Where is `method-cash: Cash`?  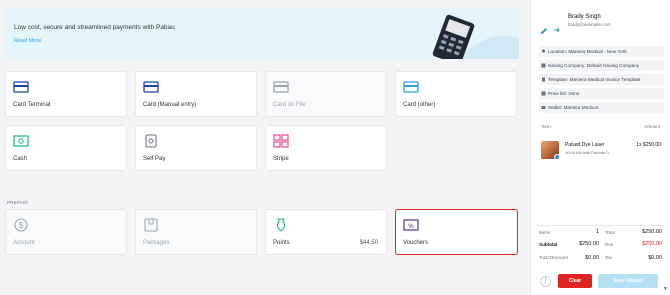
method-cash: Cash is located at coordinates (66, 148).